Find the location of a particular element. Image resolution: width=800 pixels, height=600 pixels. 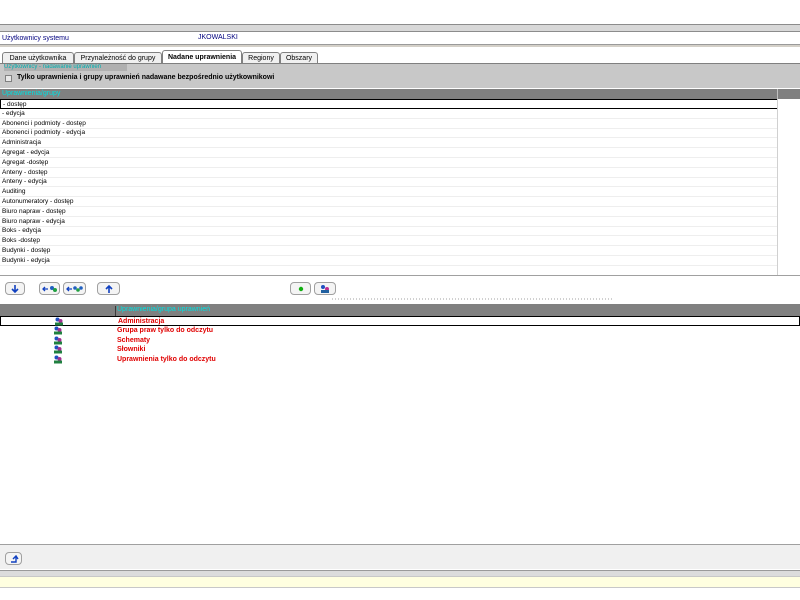

assign-group-button is located at coordinates (49, 288).